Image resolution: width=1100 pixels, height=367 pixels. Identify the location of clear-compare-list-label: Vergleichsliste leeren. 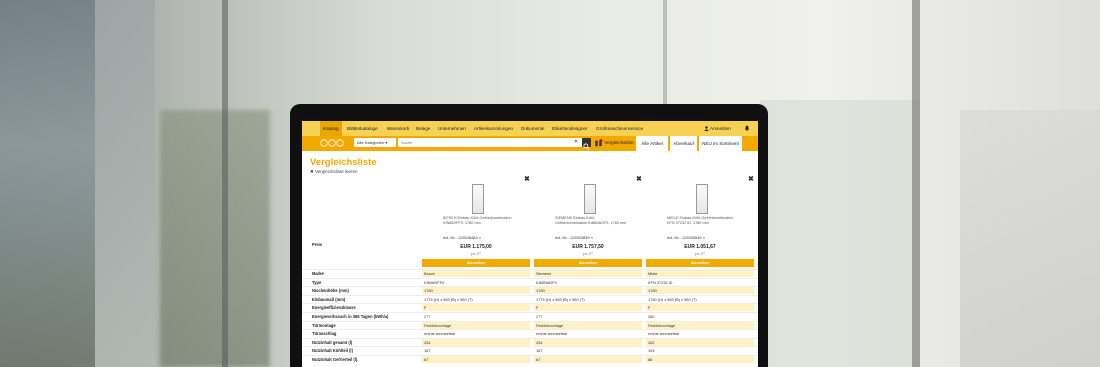
(336, 171).